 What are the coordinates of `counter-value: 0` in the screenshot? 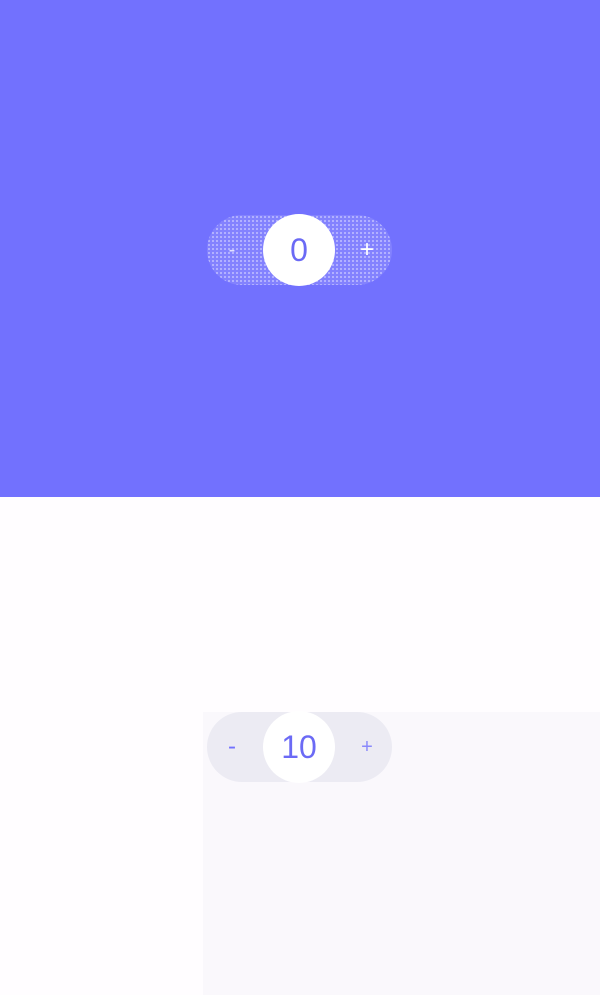 It's located at (299, 250).